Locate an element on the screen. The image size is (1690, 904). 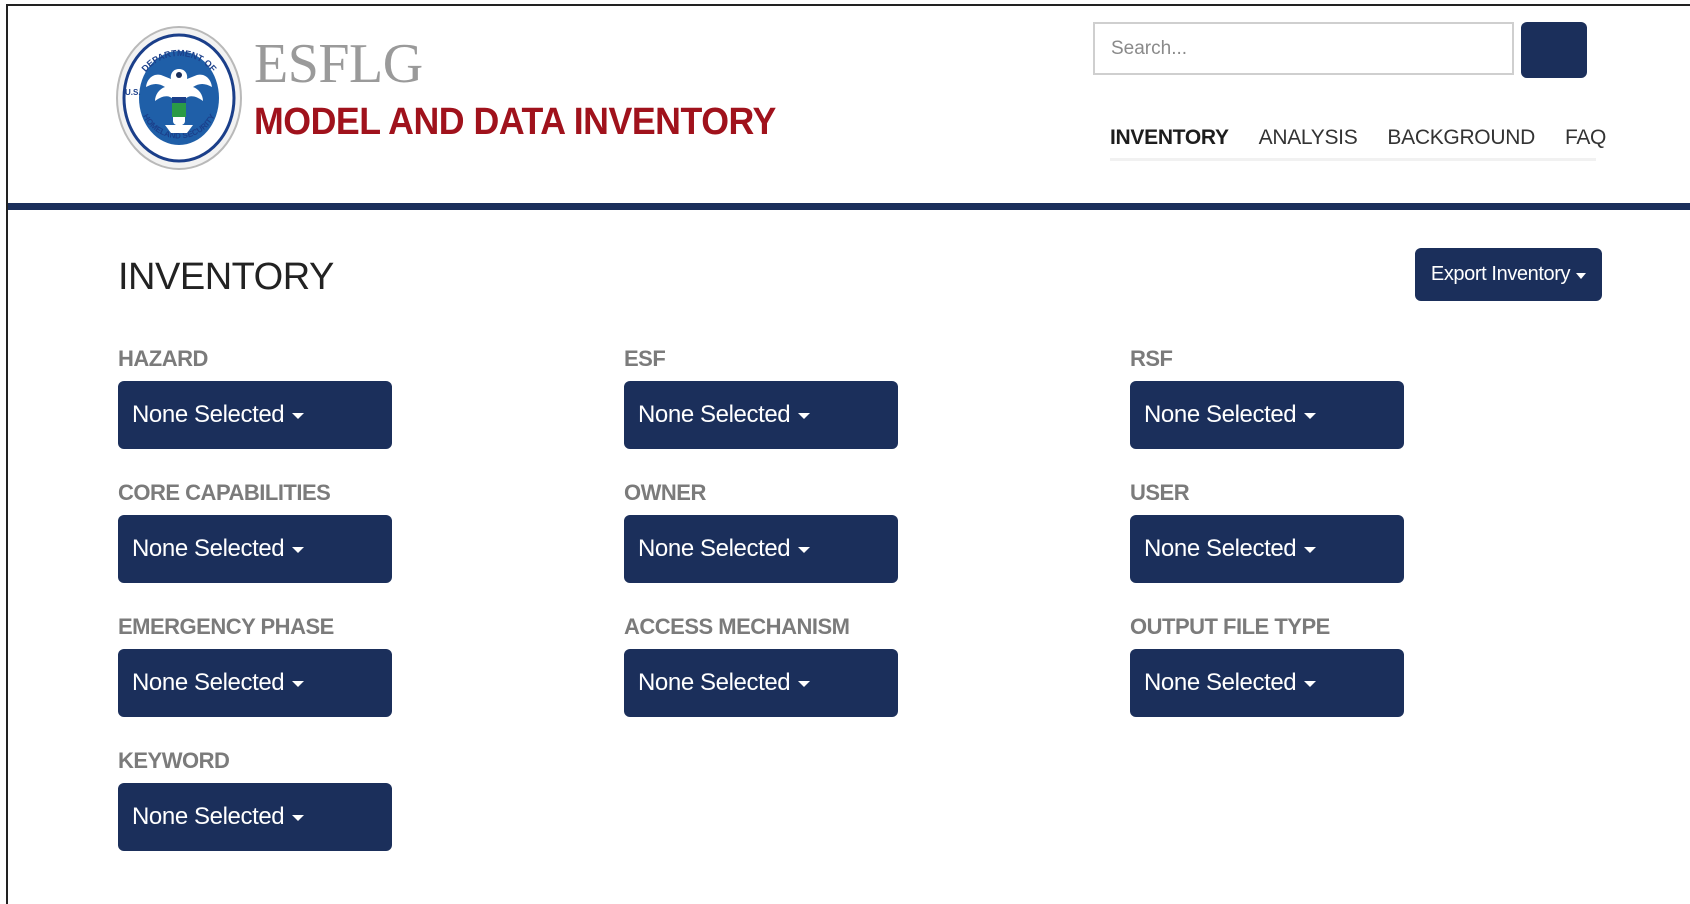
core-capabilities-dropdown: None Selected is located at coordinates (255, 549).